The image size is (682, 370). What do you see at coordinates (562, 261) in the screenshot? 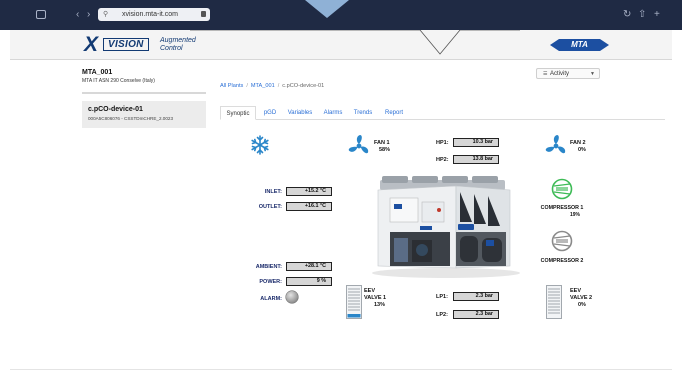
I see `compressor-2-label: COMPRESSOR 2` at bounding box center [562, 261].